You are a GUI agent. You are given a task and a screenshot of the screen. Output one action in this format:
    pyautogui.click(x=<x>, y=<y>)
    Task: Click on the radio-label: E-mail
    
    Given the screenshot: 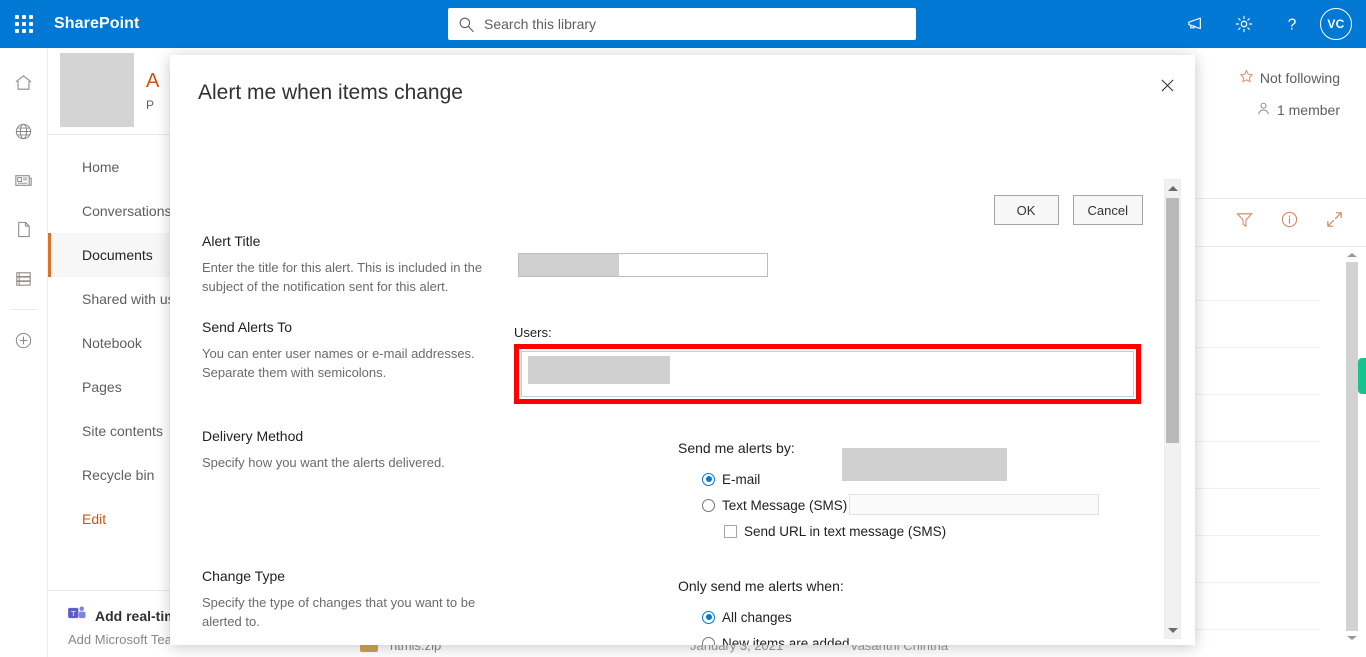 What is the action you would take?
    pyautogui.click(x=741, y=479)
    